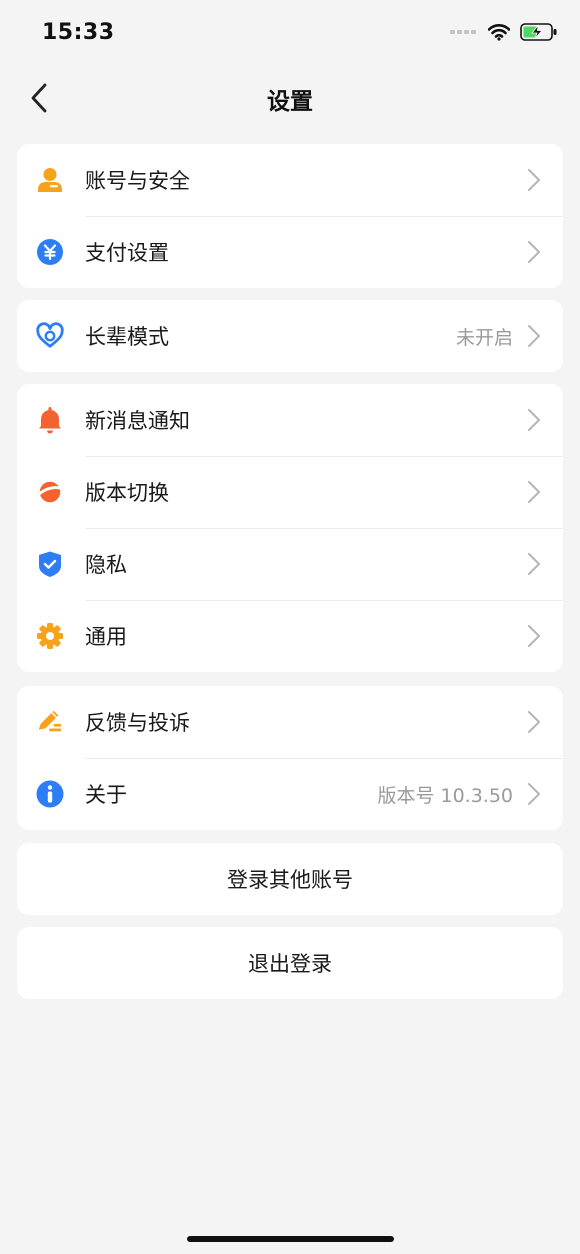 This screenshot has width=580, height=1254. Describe the element at coordinates (127, 253) in the screenshot. I see `settings-item-label: 支付设置` at that location.